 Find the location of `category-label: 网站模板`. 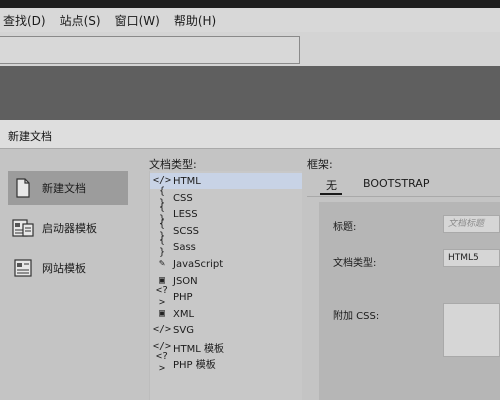

category-label: 网站模板 is located at coordinates (64, 268).